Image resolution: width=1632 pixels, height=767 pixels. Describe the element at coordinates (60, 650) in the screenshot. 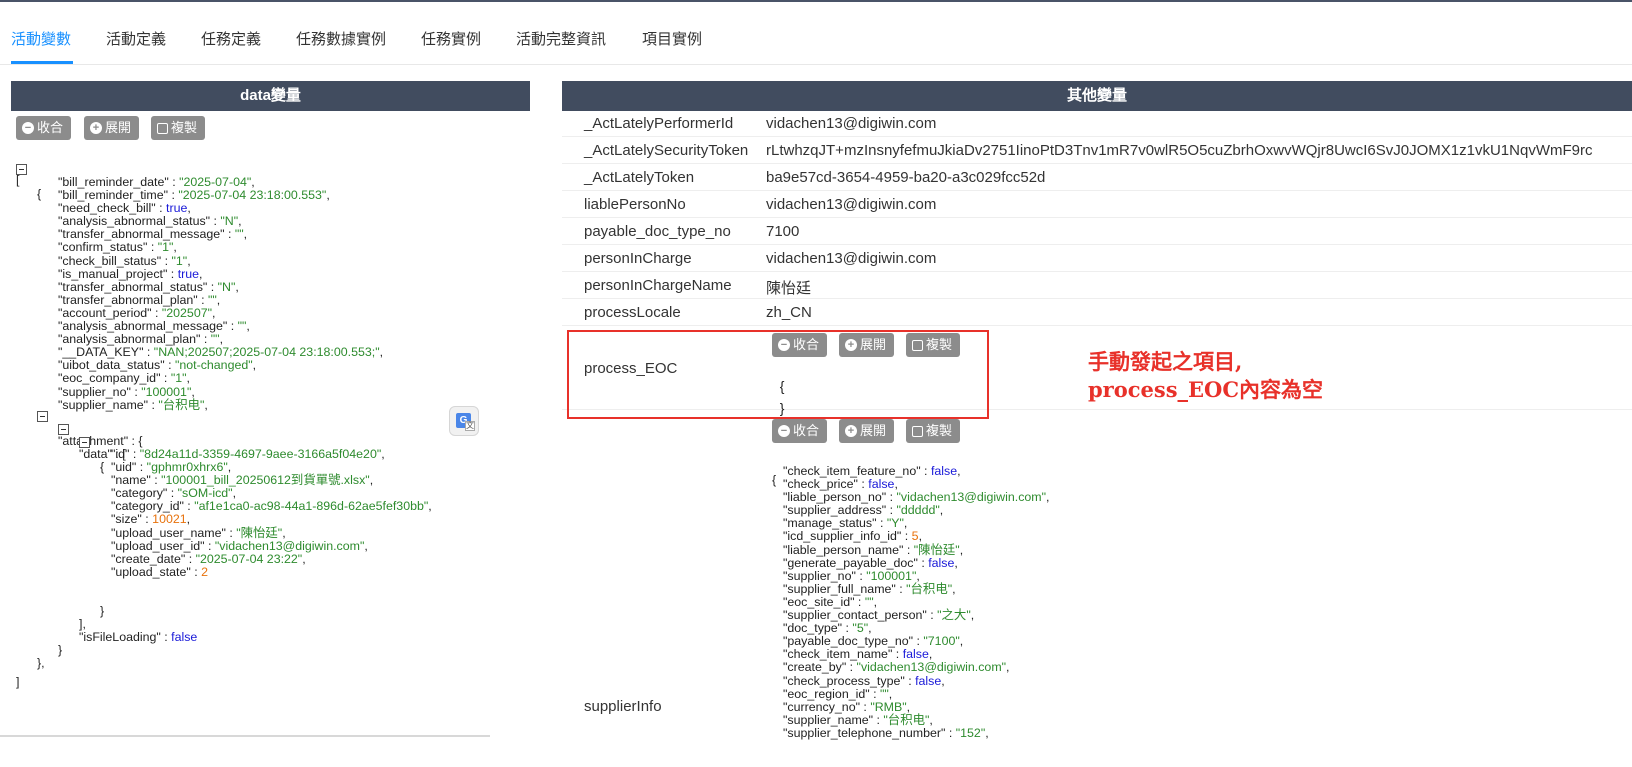

I see `json-close-brace: }` at that location.